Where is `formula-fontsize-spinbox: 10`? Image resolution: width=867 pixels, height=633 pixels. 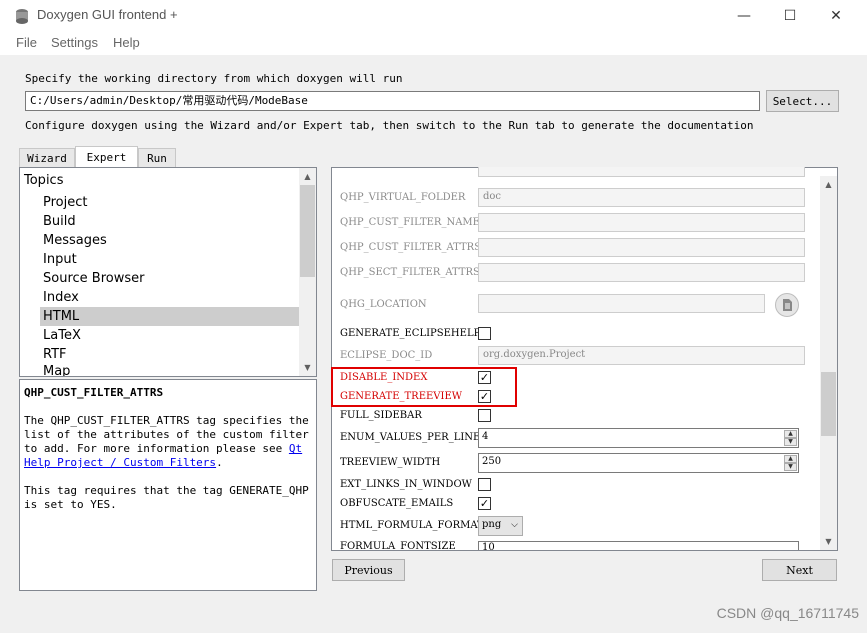
formula-fontsize-spinbox: 10 is located at coordinates (638, 545).